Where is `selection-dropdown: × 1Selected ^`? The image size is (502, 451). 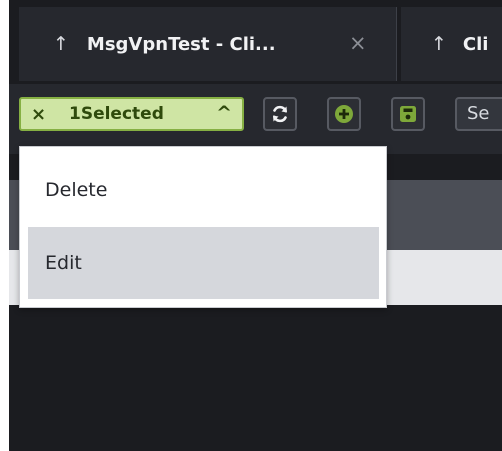
selection-dropdown: × 1Selected ^ is located at coordinates (131, 114).